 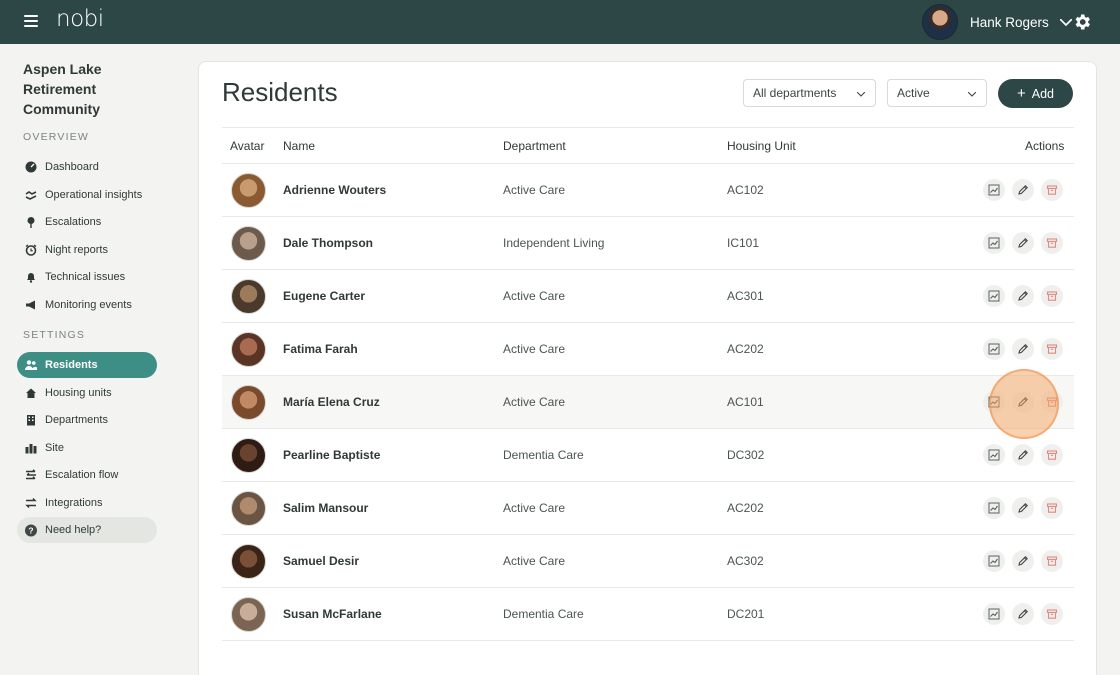 What do you see at coordinates (745, 561) in the screenshot?
I see `resident-housing-unit: AC302` at bounding box center [745, 561].